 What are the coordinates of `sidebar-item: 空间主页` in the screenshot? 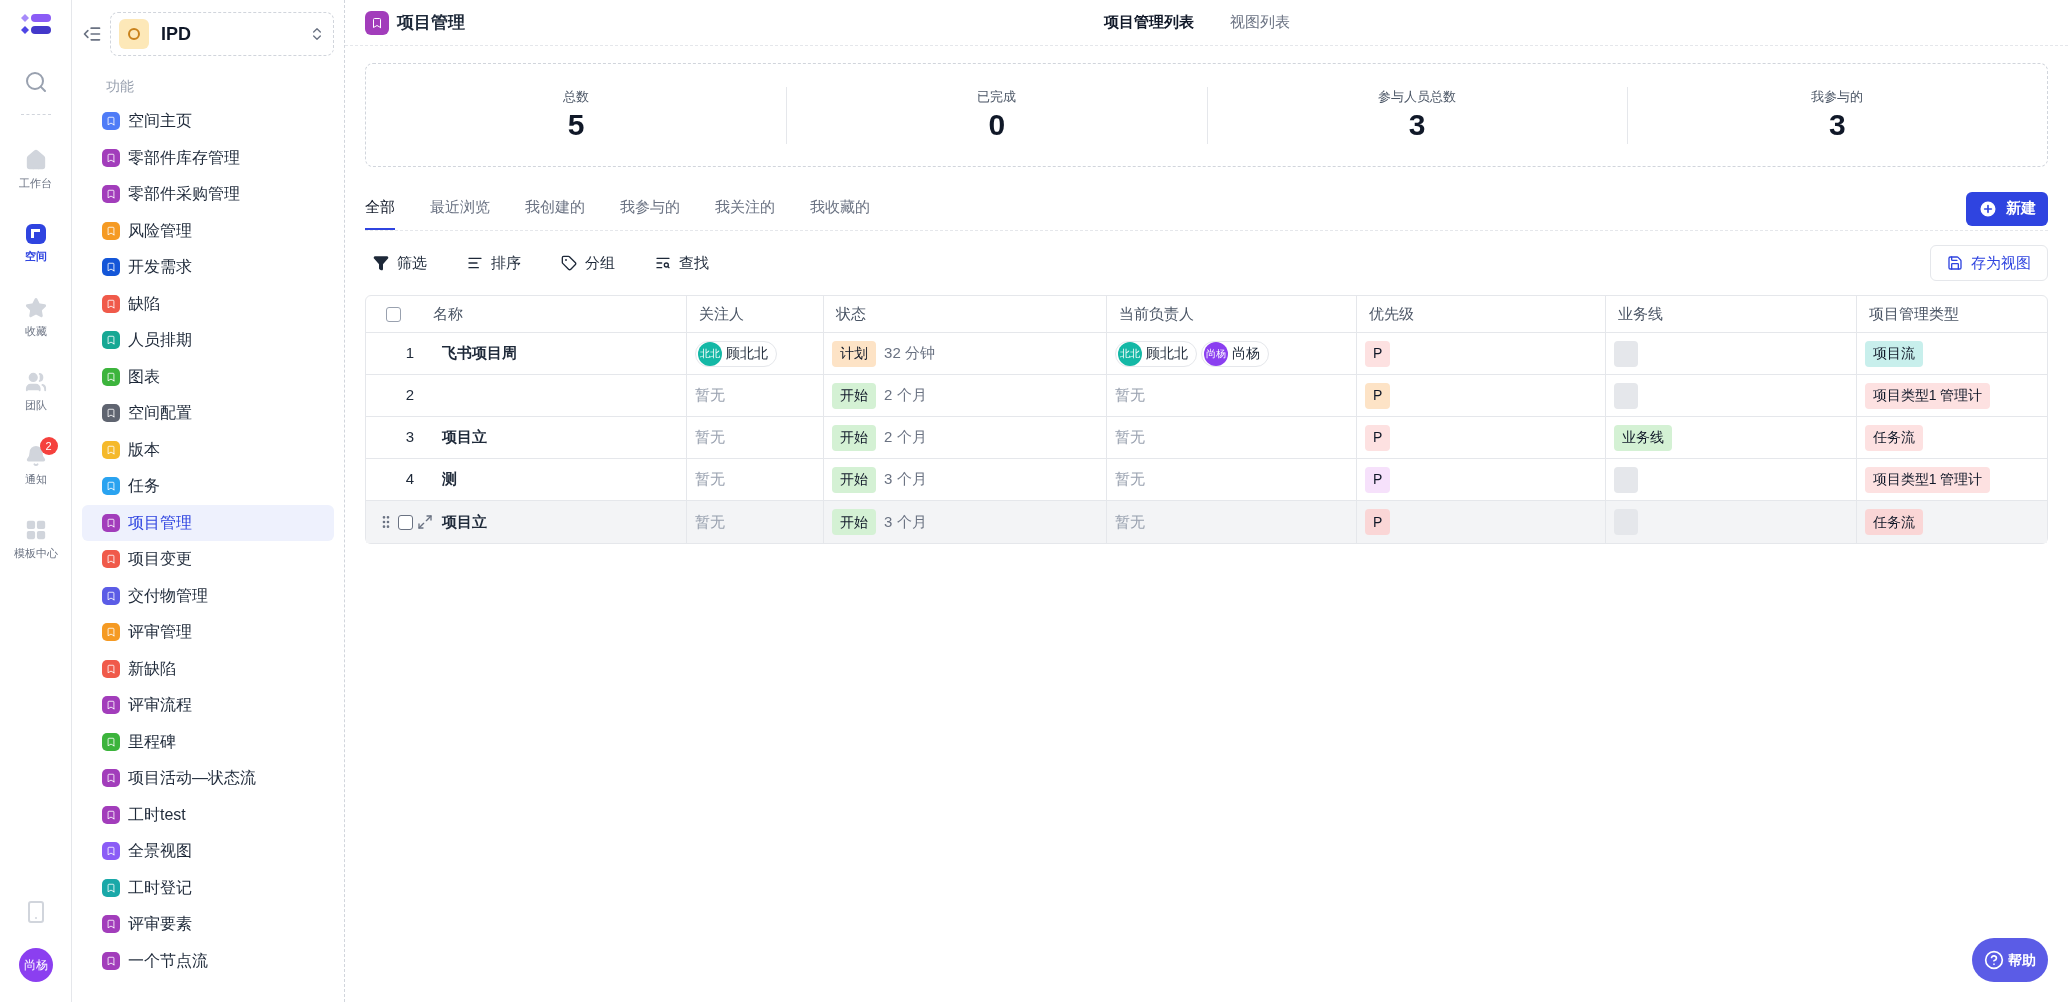 It's located at (208, 121).